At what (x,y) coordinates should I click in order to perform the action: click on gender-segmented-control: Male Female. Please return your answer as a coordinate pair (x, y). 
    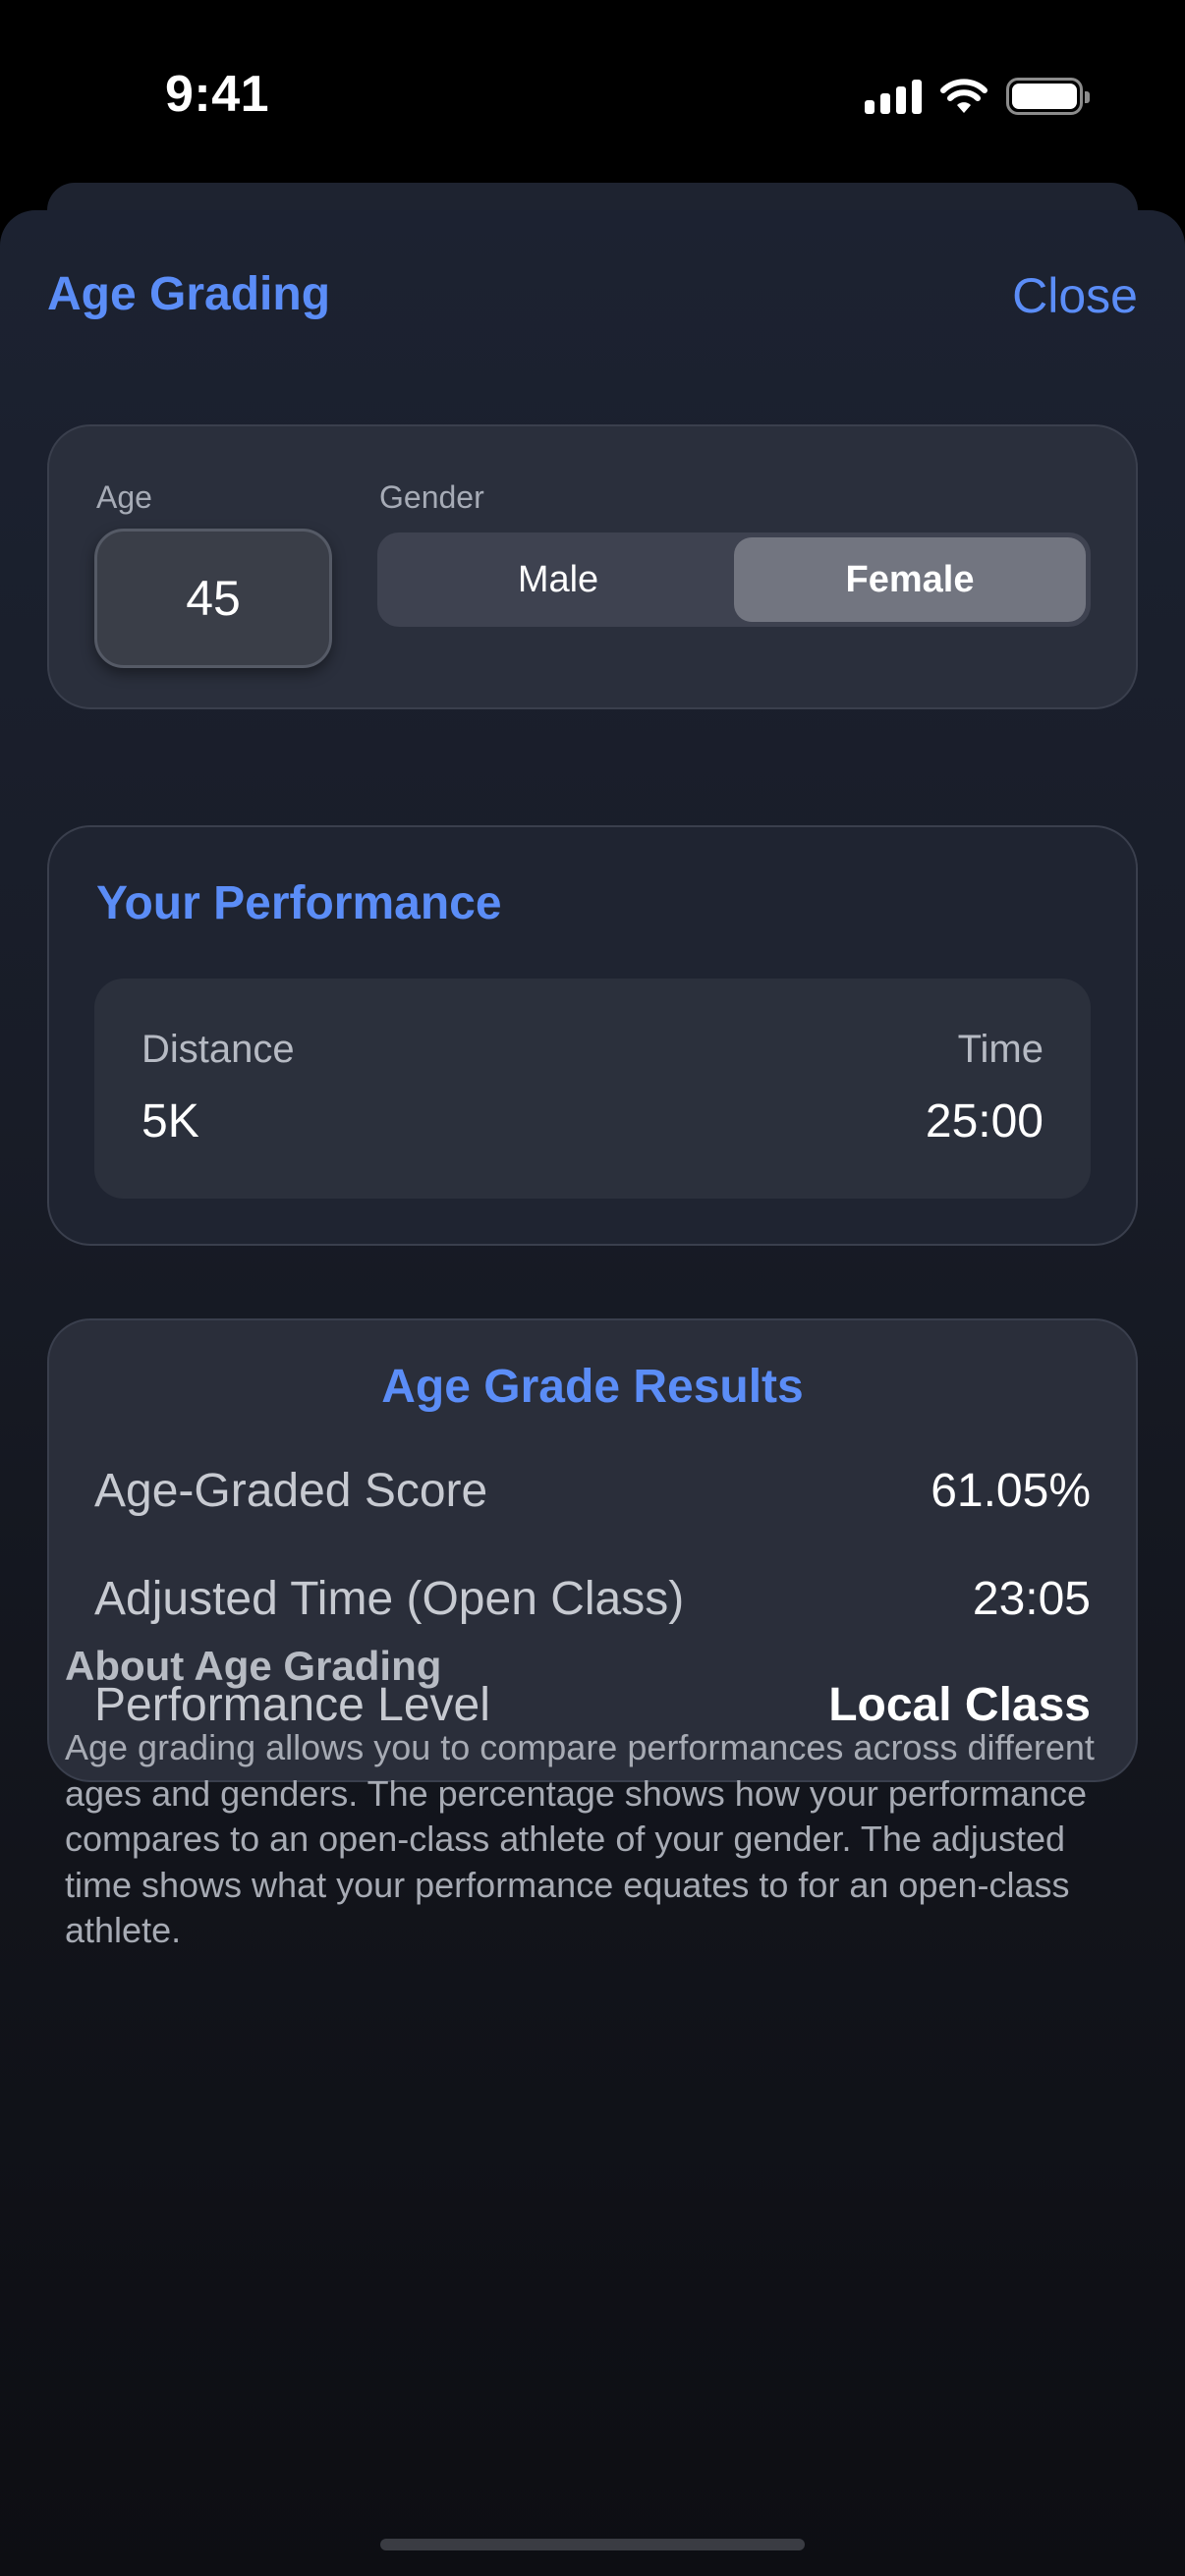
    Looking at the image, I should click on (734, 579).